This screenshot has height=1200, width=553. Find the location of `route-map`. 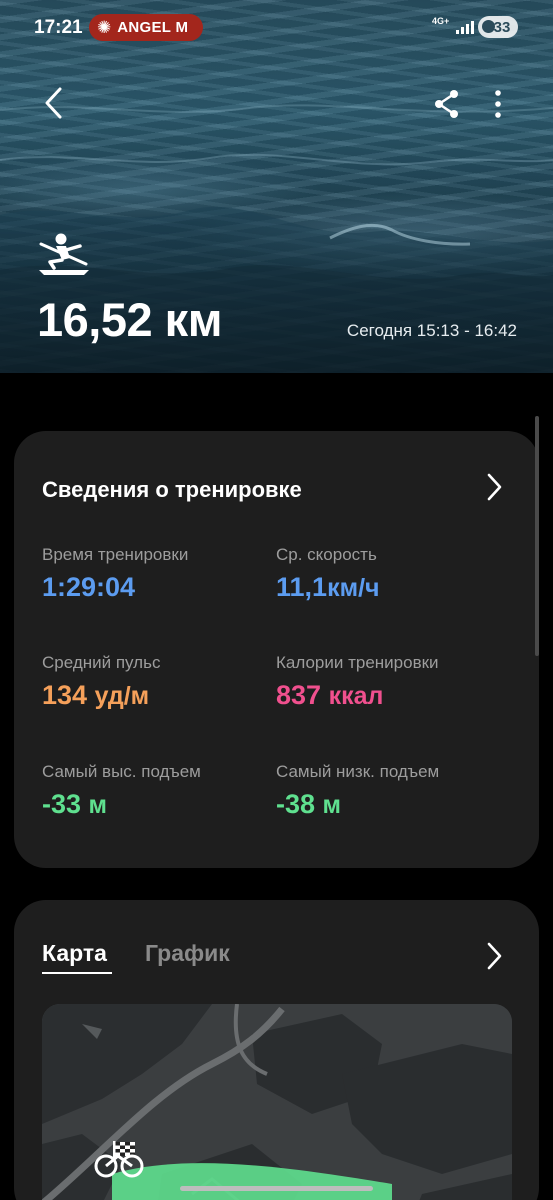

route-map is located at coordinates (277, 1102).